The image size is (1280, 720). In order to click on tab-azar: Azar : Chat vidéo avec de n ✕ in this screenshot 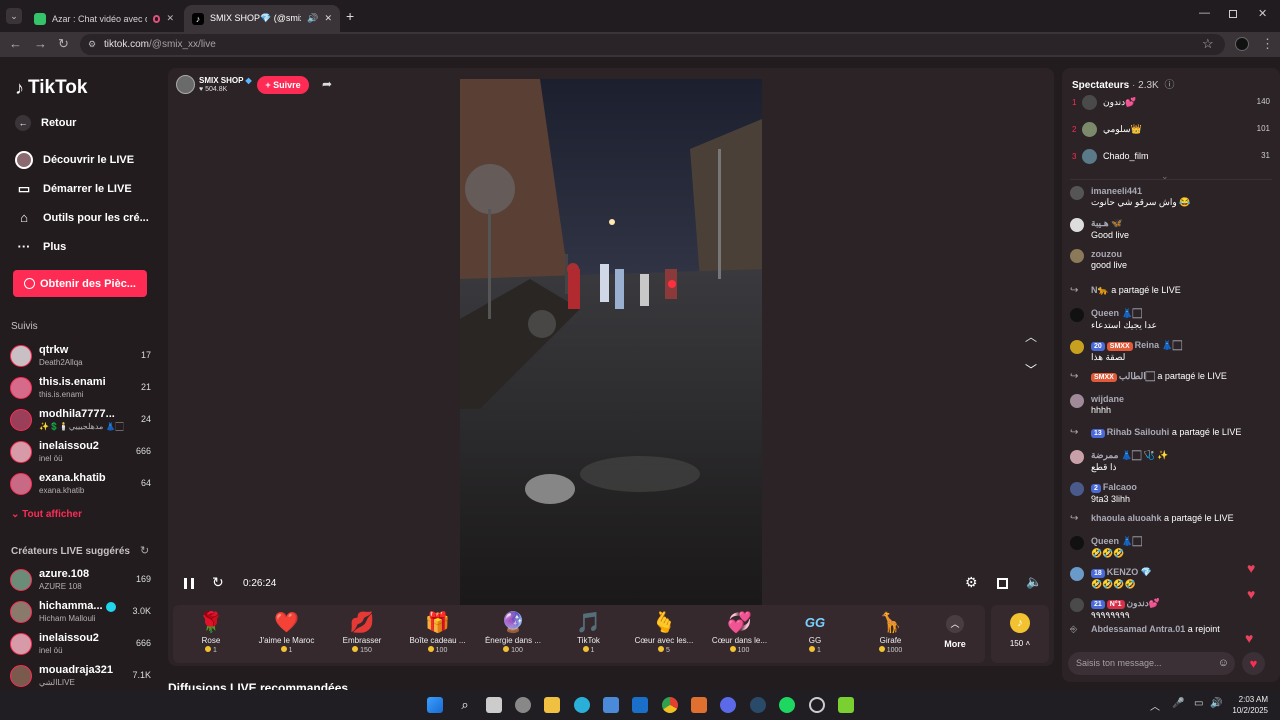, I will do `click(104, 18)`.